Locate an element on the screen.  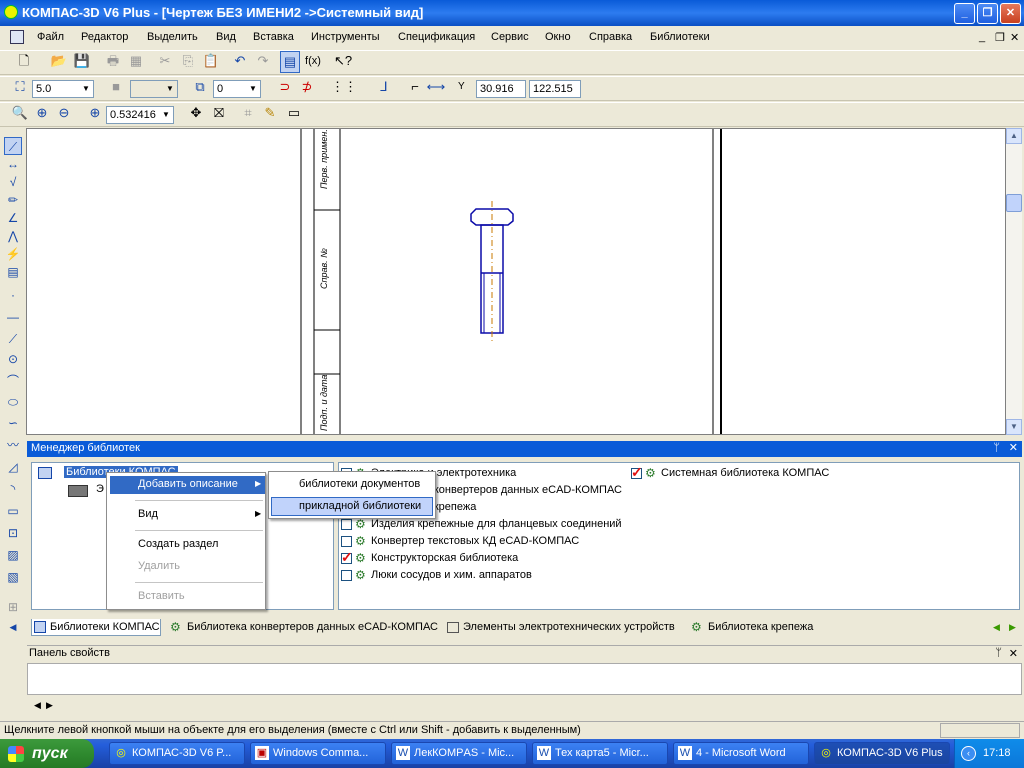
parametrize-icon: ∠ is located at coordinates (13, 218).